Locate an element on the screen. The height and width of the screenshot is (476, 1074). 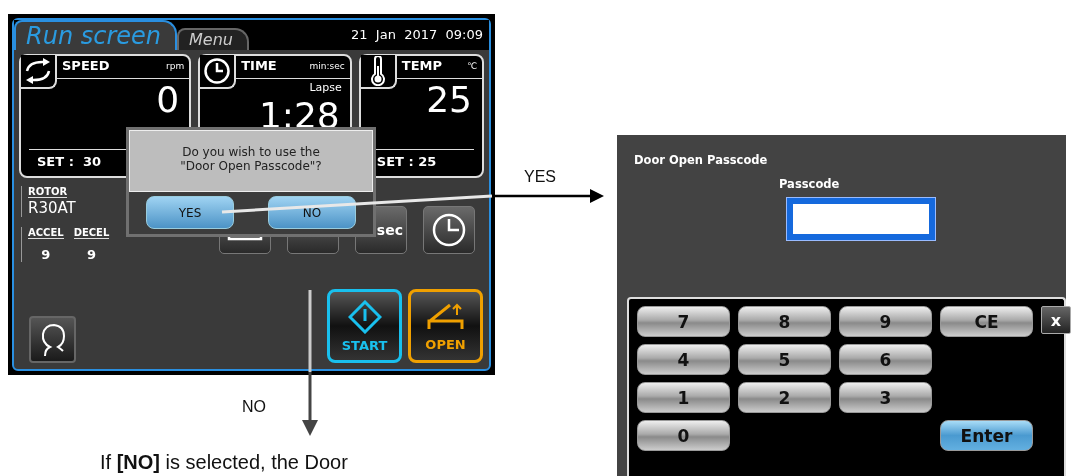
card-title: TEMP is located at coordinates (421, 65).